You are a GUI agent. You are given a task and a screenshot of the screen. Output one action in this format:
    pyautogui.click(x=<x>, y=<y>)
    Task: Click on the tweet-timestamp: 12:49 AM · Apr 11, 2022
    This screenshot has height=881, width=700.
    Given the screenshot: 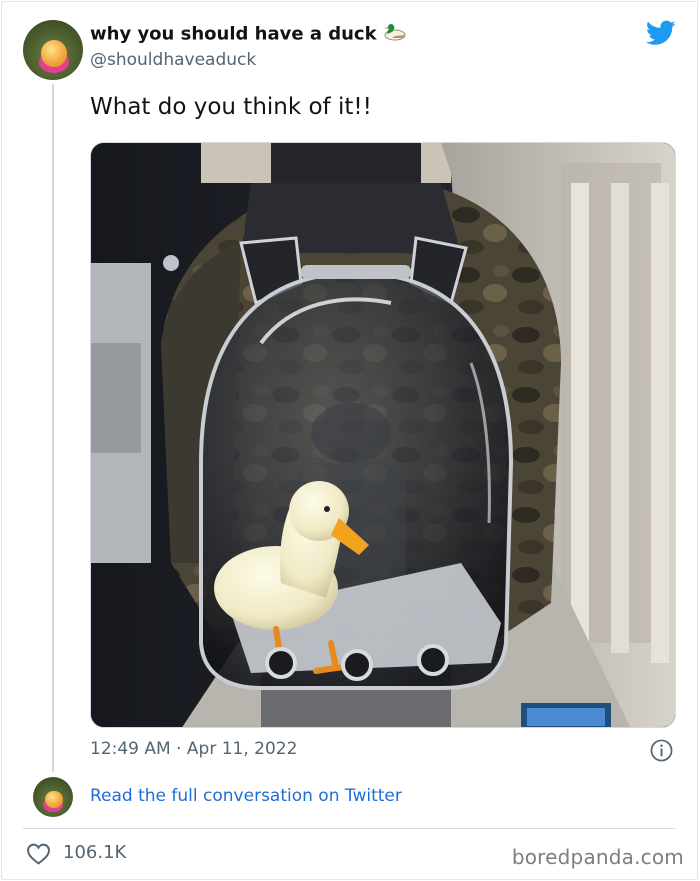 What is the action you would take?
    pyautogui.click(x=193, y=749)
    